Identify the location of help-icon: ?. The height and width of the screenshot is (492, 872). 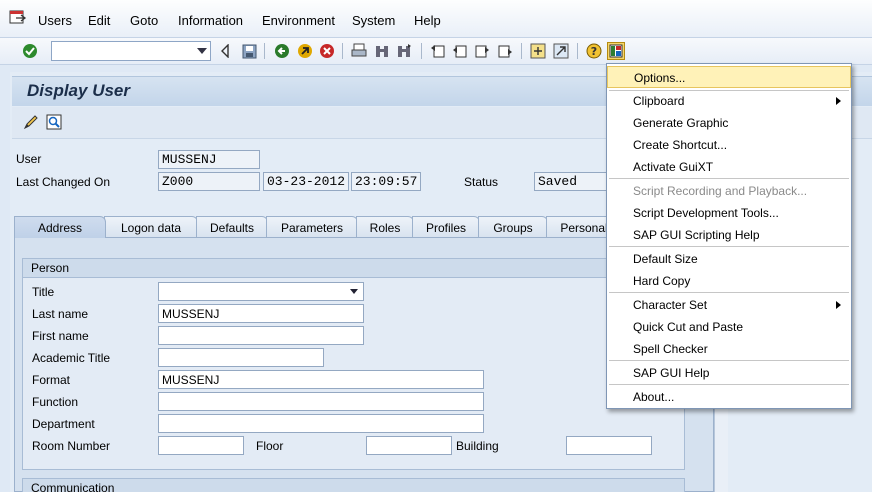
(594, 51).